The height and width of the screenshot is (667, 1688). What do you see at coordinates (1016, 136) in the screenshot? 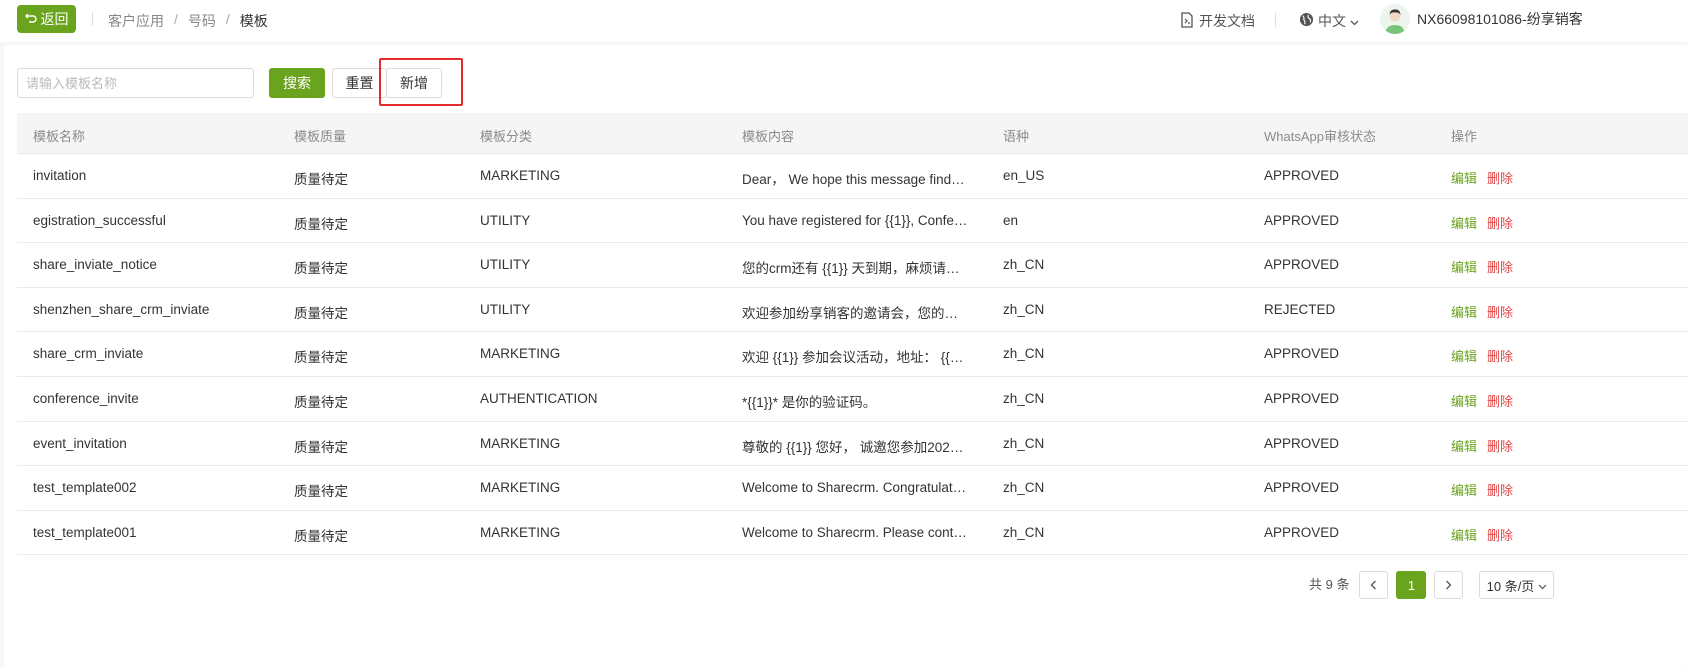
I see `col-header-language: 语种` at bounding box center [1016, 136].